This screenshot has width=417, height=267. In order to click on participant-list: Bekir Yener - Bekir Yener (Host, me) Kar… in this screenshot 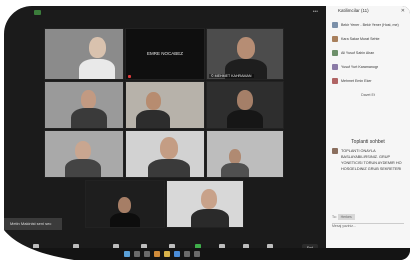, I will do `click(368, 60)`.